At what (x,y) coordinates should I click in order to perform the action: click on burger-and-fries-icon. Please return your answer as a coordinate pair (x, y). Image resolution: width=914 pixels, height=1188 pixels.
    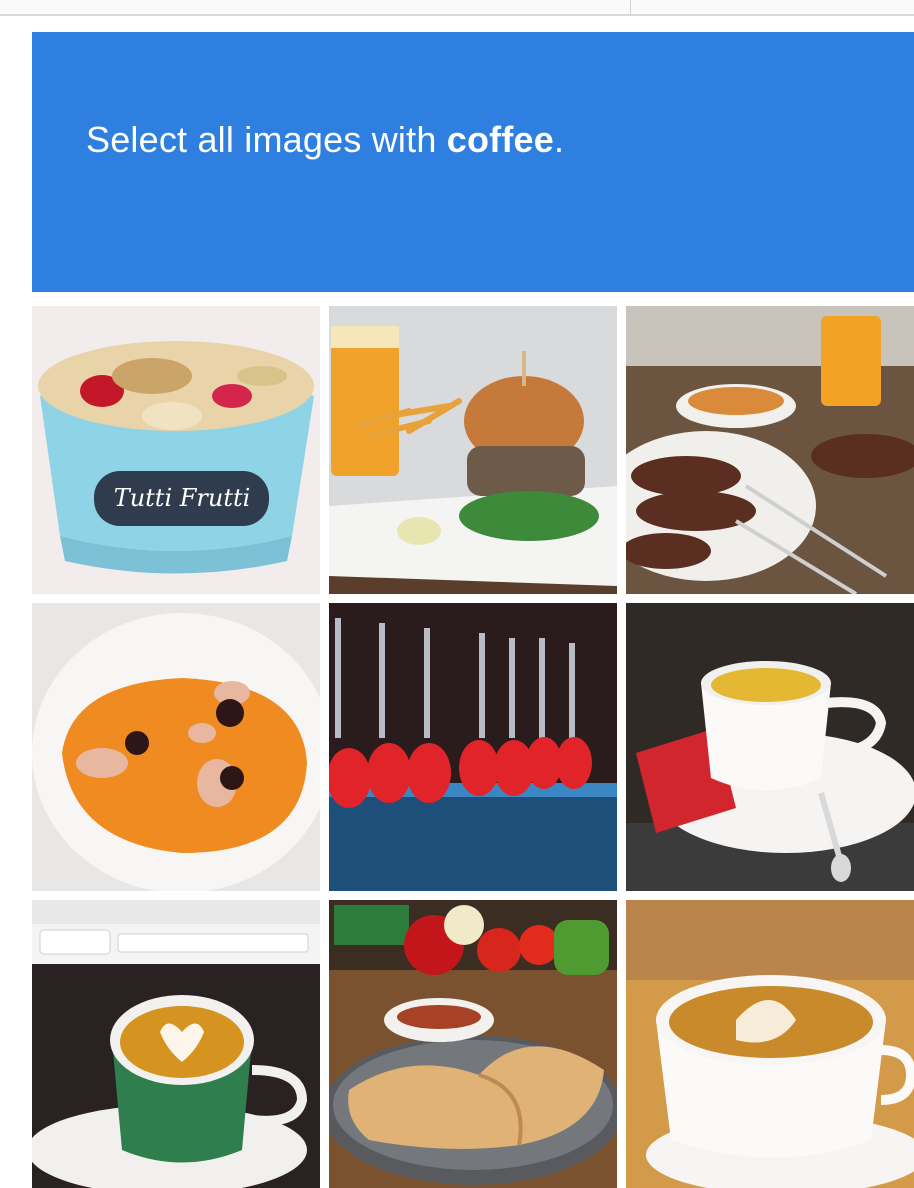
    Looking at the image, I should click on (473, 450).